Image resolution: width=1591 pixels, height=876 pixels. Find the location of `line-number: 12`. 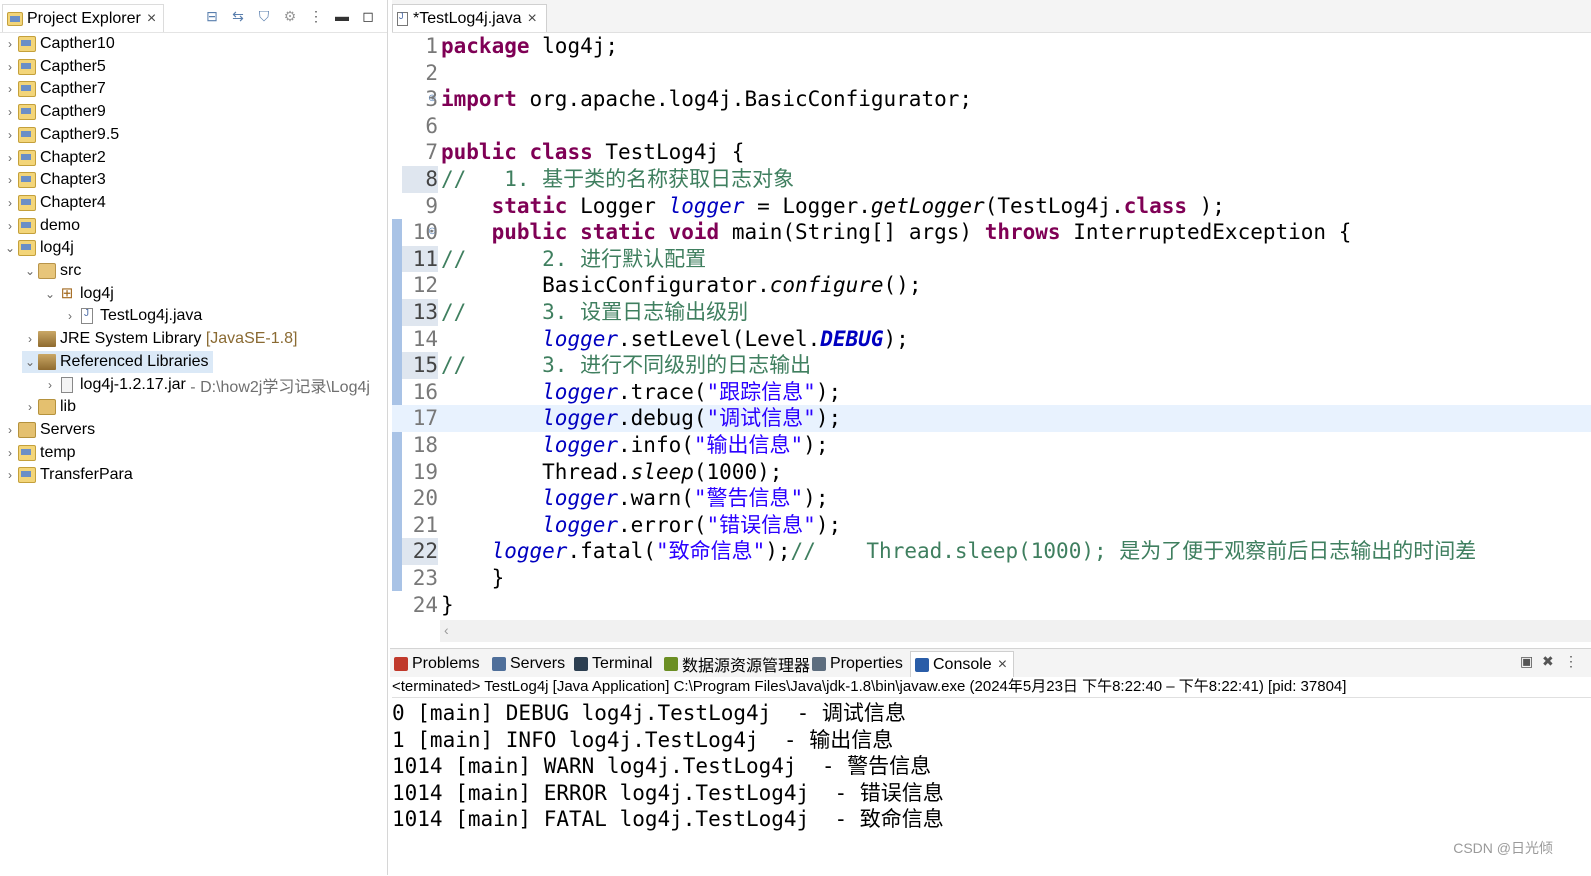

line-number: 12 is located at coordinates (425, 285).